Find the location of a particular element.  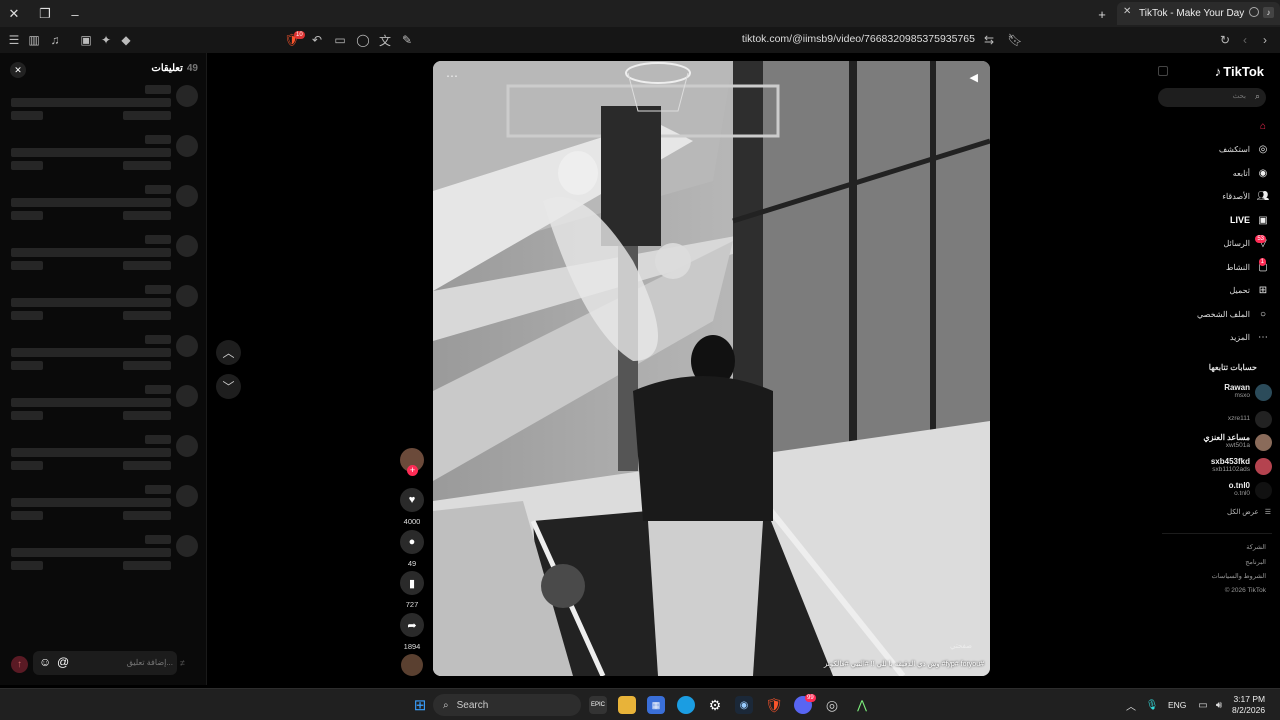

wallet-icon: ◆ is located at coordinates (126, 40).